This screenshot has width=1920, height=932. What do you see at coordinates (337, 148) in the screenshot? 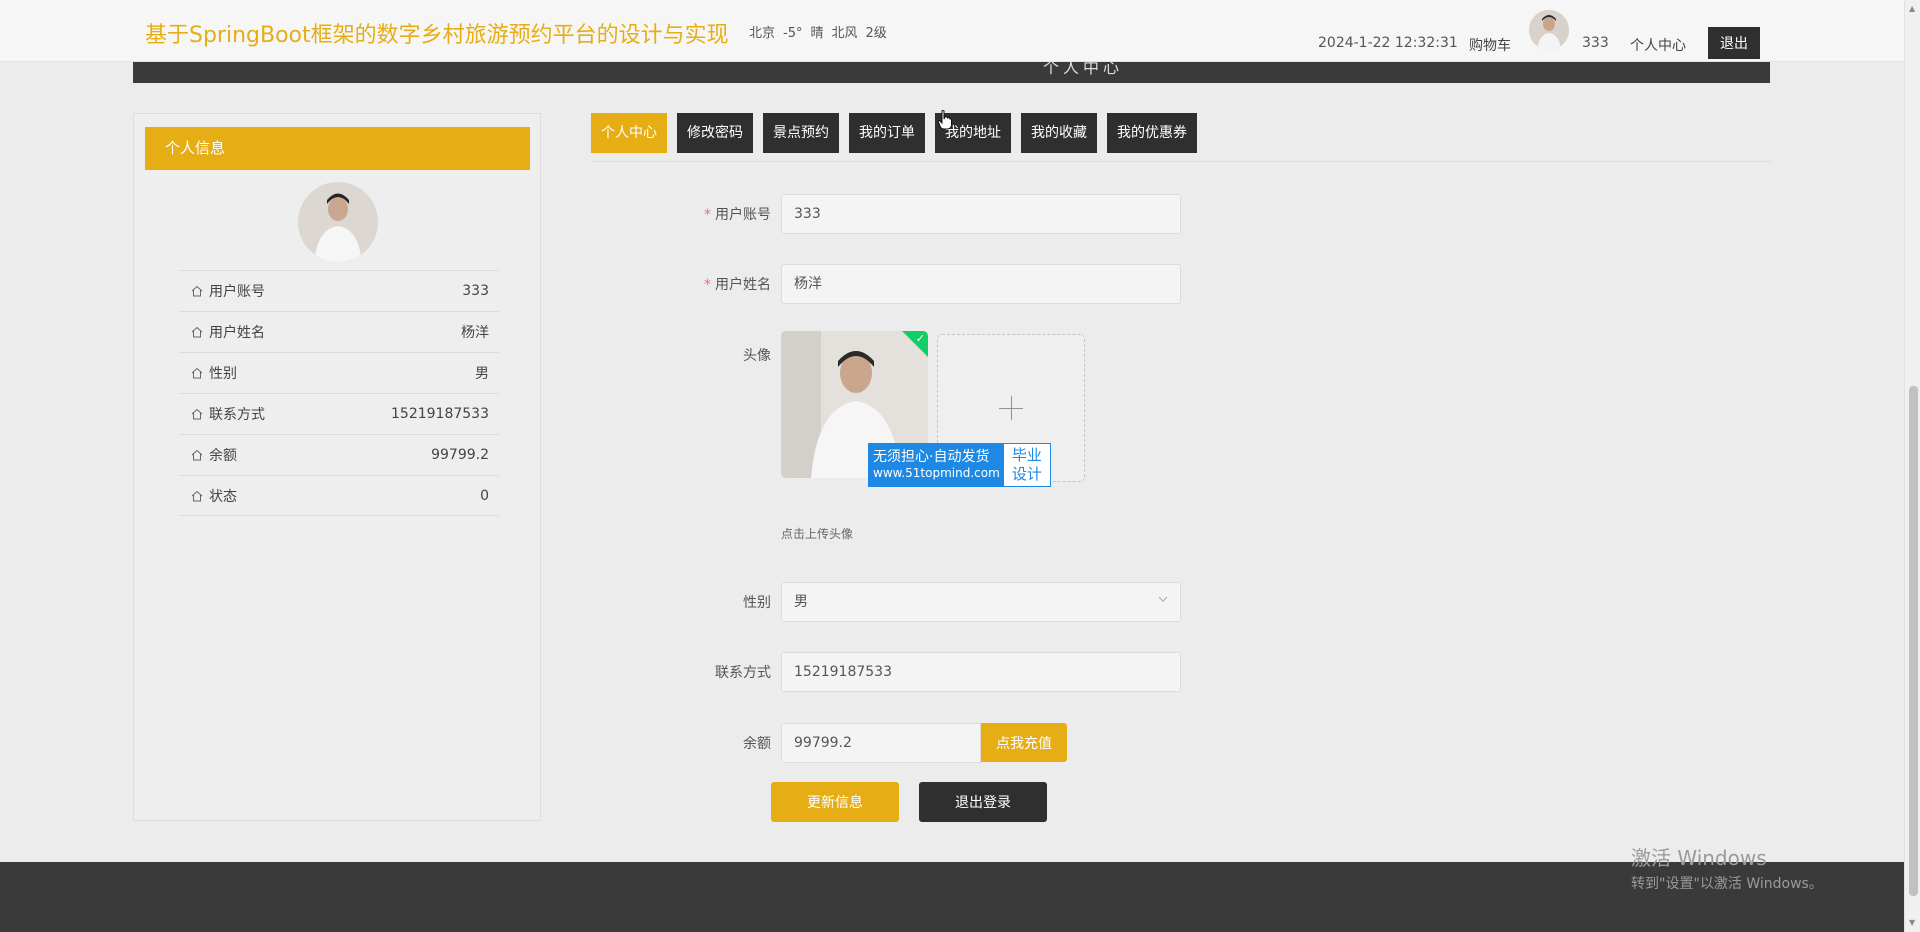
I see `panel-title: 个人信息` at bounding box center [337, 148].